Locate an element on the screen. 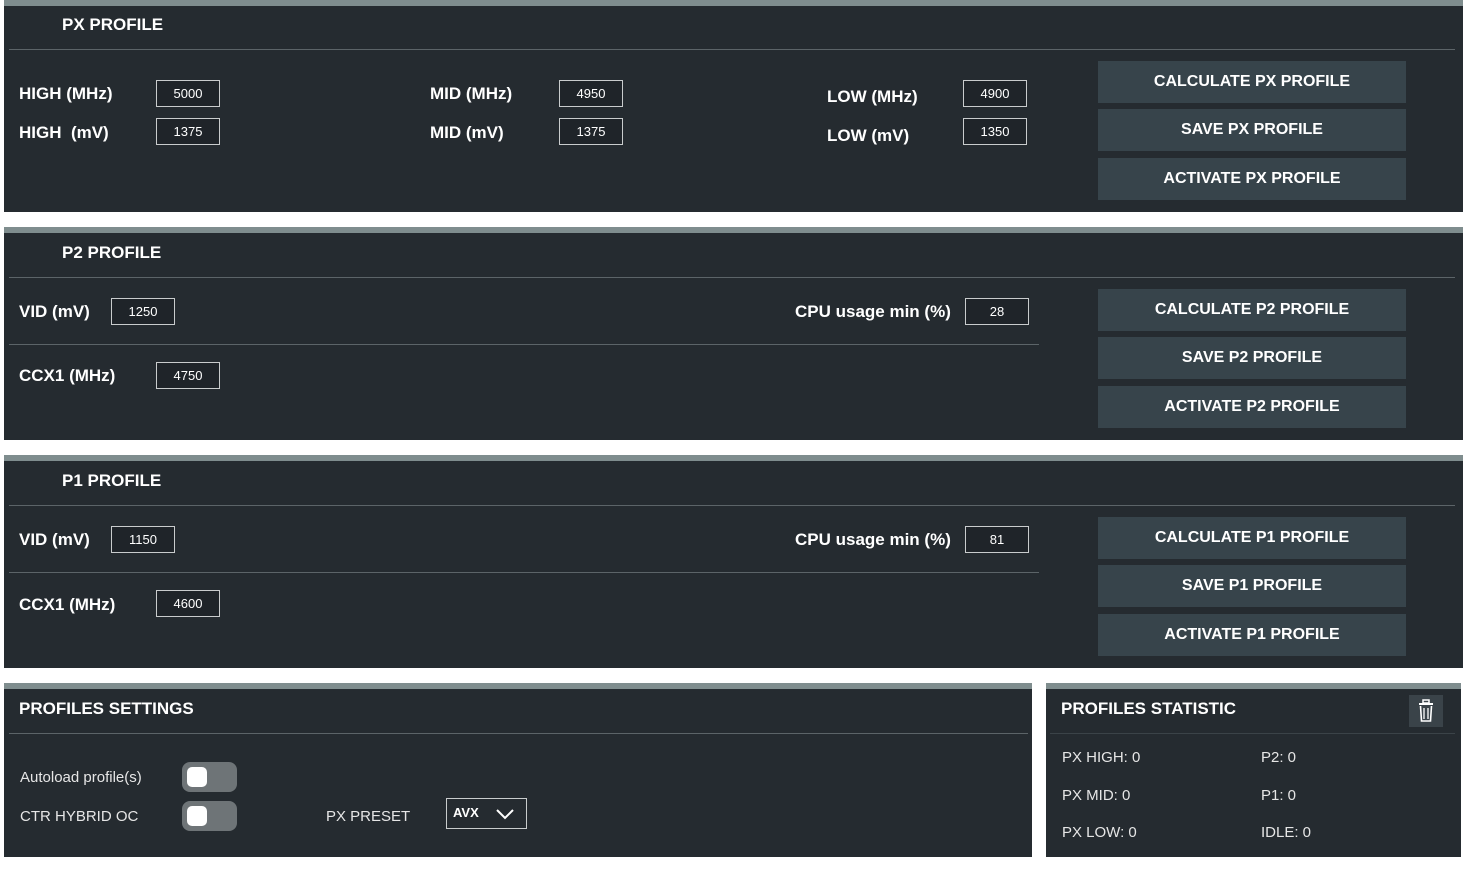 The image size is (1476, 870). p2-inner-divider is located at coordinates (524, 344).